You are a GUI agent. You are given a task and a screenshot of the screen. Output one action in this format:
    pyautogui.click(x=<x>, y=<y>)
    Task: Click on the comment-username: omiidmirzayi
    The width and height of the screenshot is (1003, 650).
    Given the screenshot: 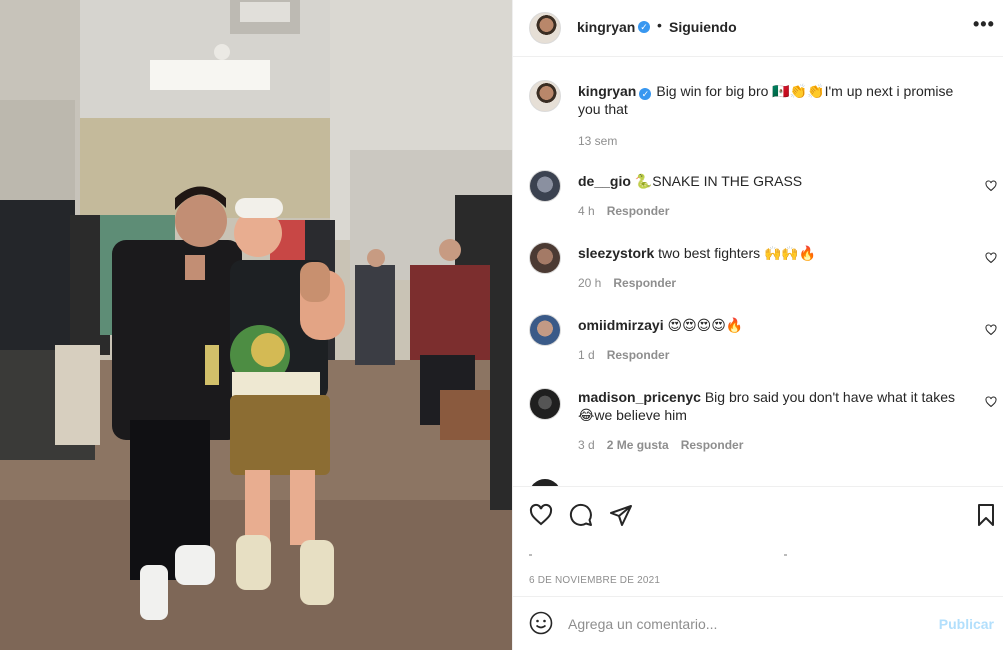 What is the action you would take?
    pyautogui.click(x=621, y=325)
    